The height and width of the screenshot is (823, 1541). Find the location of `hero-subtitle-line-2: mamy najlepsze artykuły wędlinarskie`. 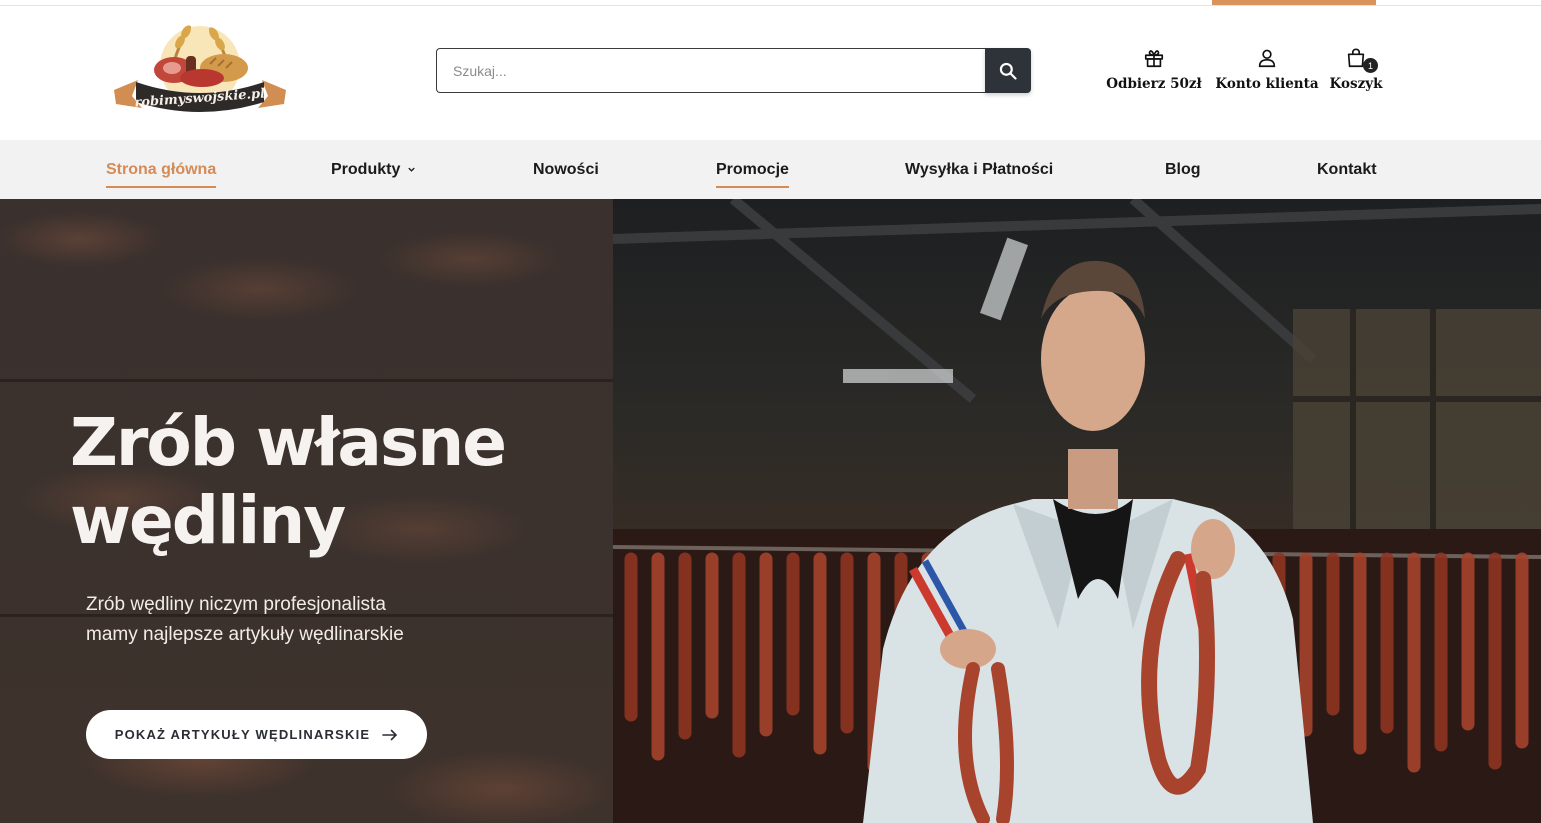

hero-subtitle-line-2: mamy najlepsze artykuły wędlinarskie is located at coordinates (245, 634).